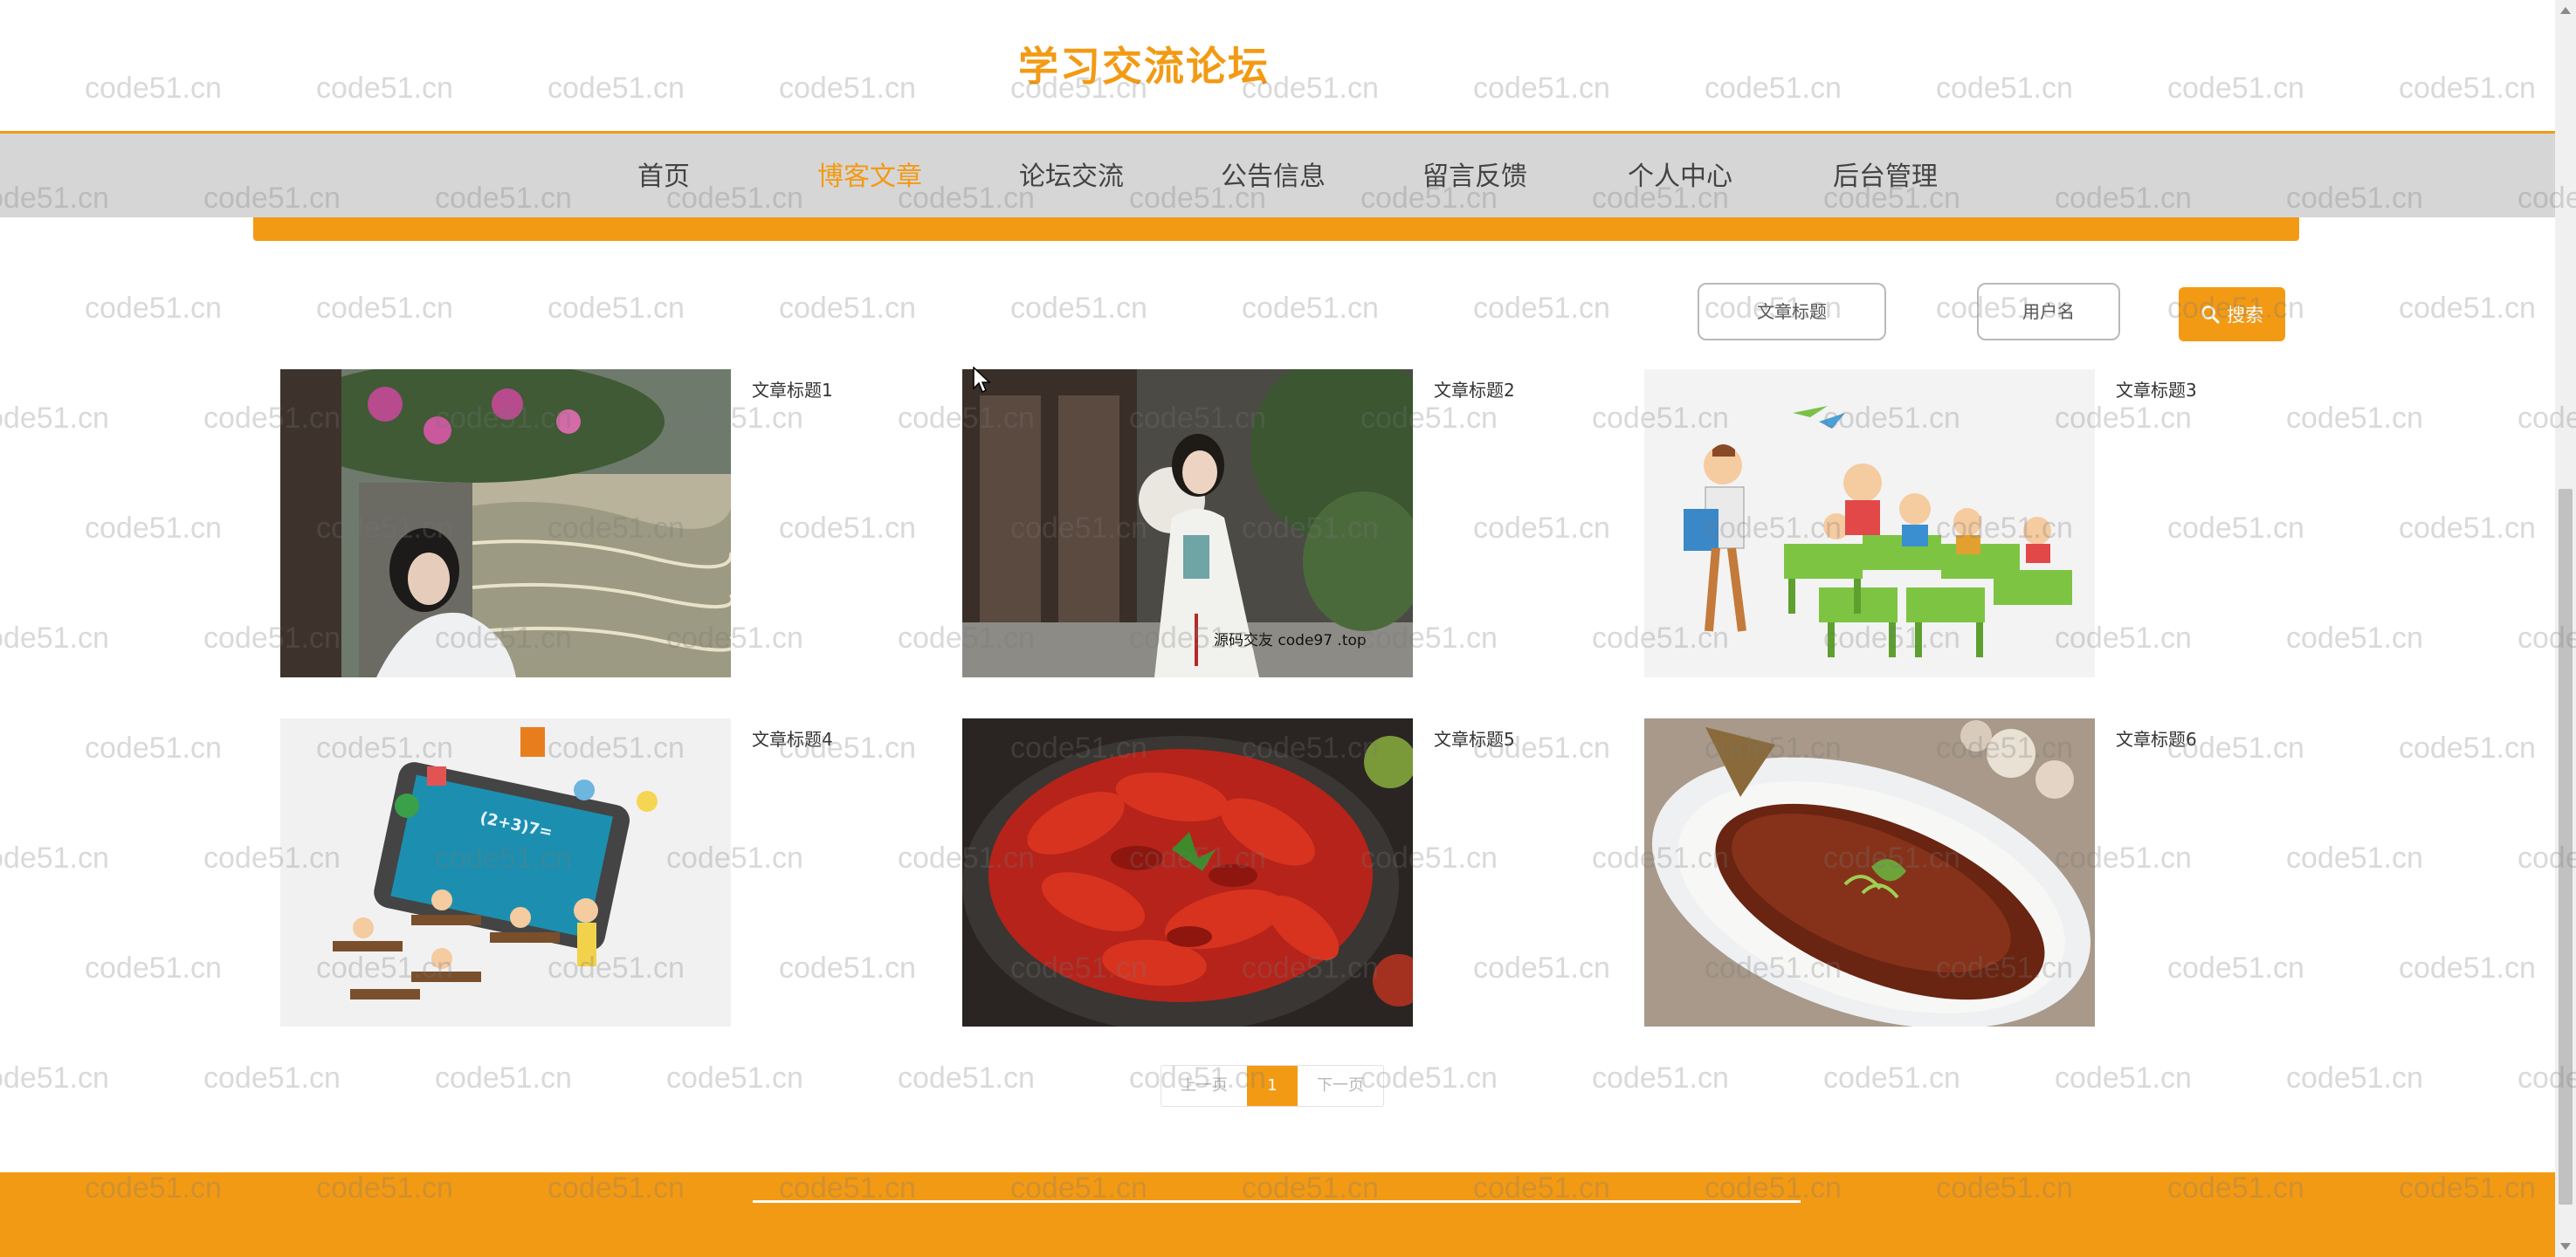 The height and width of the screenshot is (1257, 2576). Describe the element at coordinates (1288, 1214) in the screenshot. I see `footer` at that location.